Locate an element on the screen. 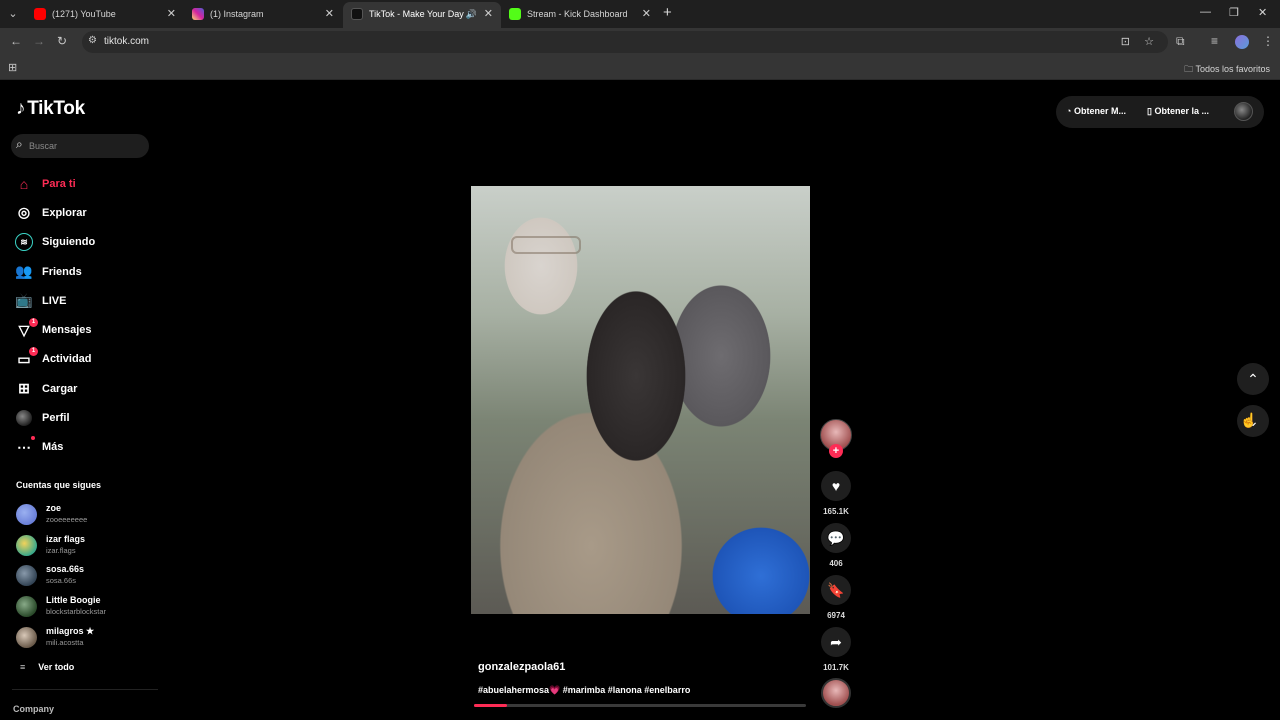  sidebar-item-explorar: ◎ Explorar is located at coordinates (90, 212).